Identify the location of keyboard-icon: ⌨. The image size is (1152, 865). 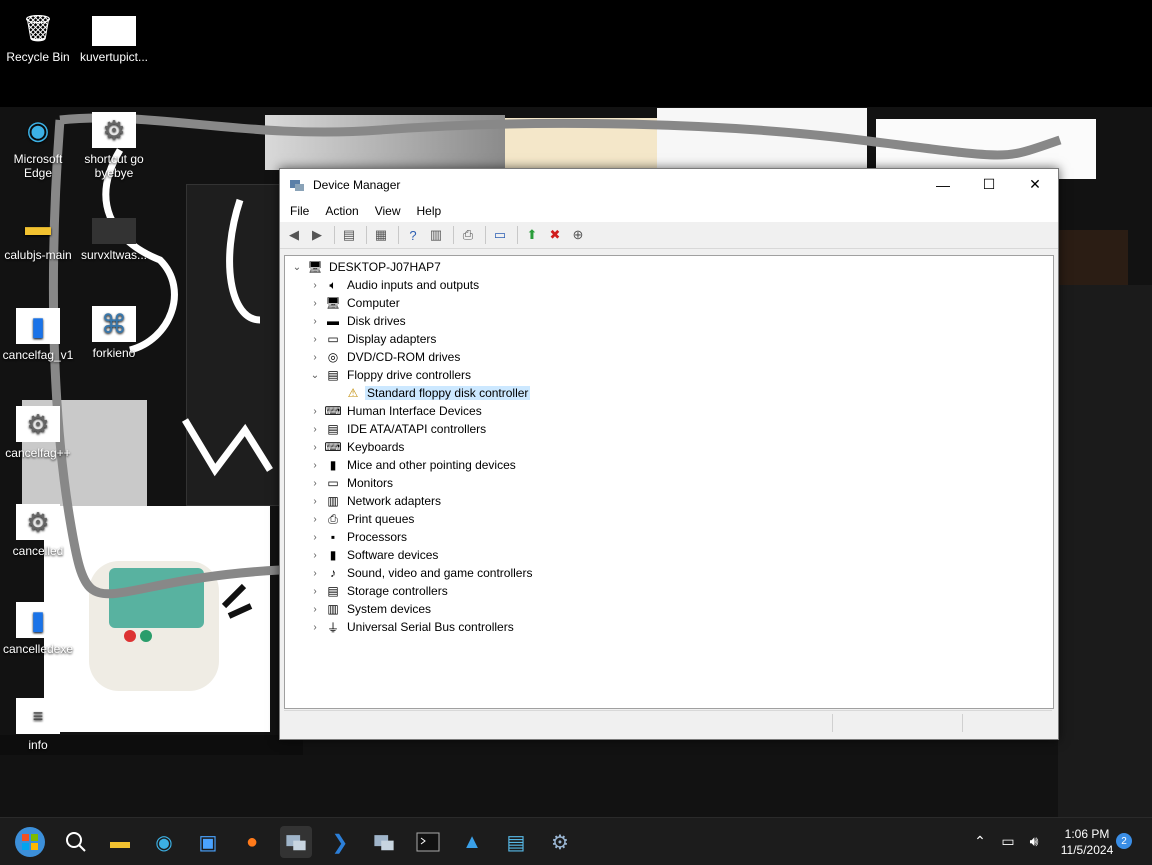
(333, 447).